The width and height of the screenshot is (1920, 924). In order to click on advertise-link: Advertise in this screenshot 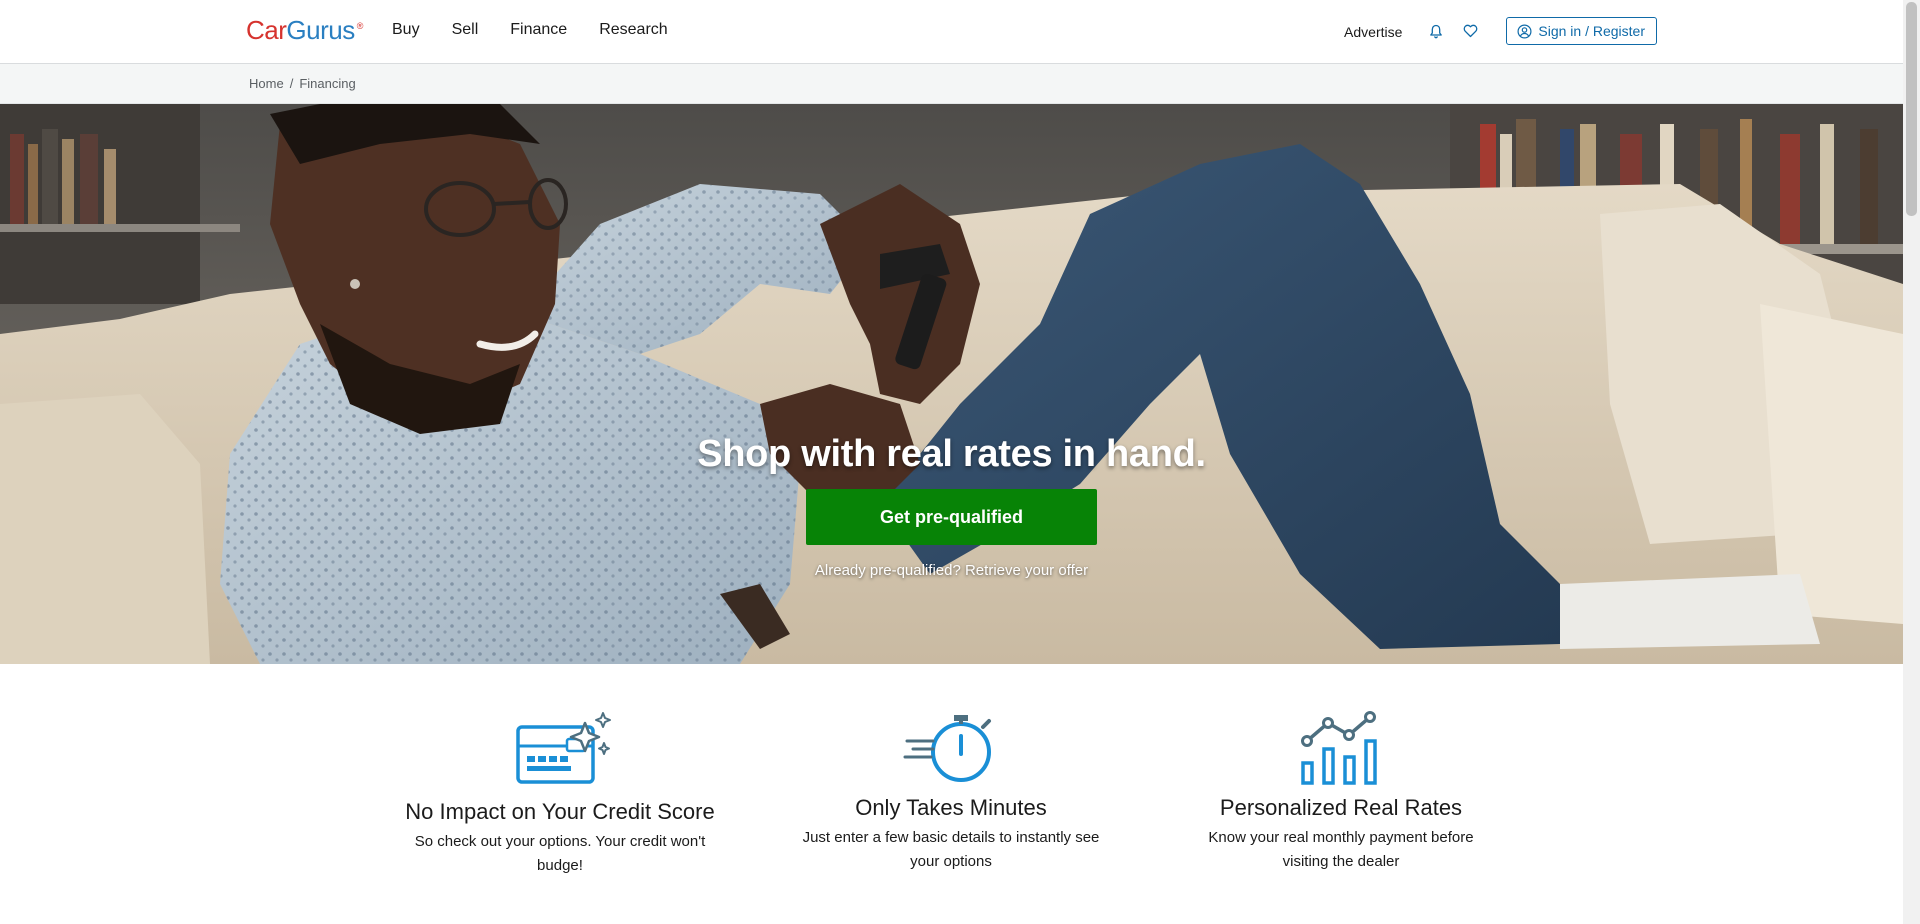, I will do `click(1373, 32)`.